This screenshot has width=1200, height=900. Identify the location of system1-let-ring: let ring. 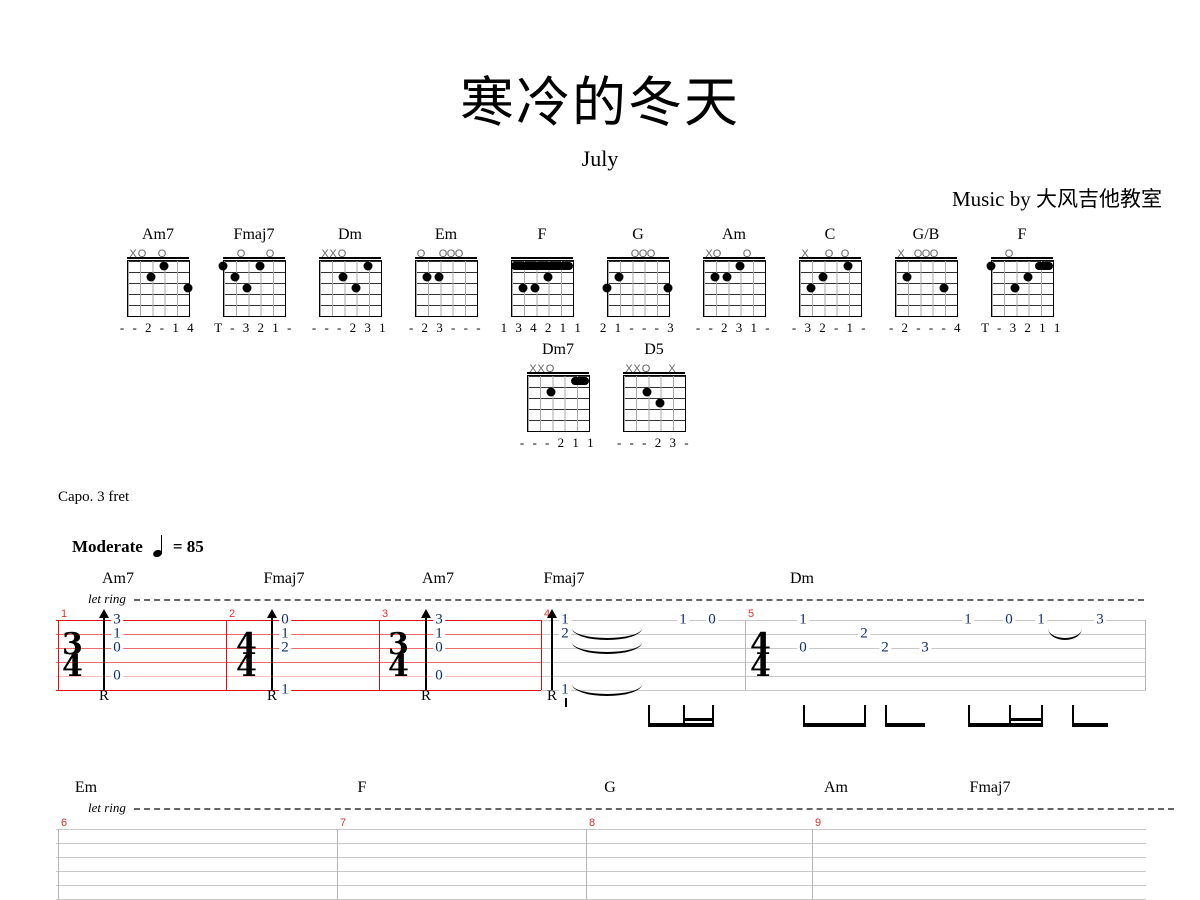
(600, 598).